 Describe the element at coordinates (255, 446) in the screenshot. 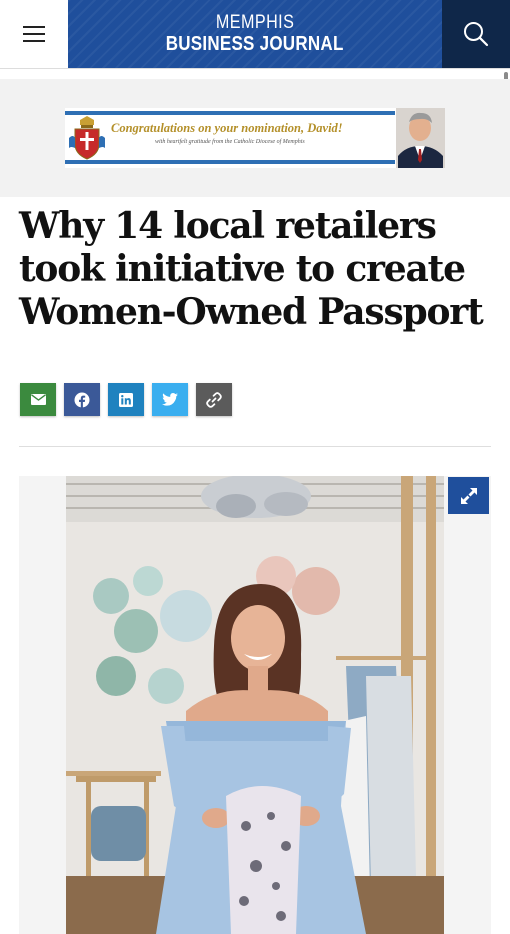

I see `content-divider` at that location.